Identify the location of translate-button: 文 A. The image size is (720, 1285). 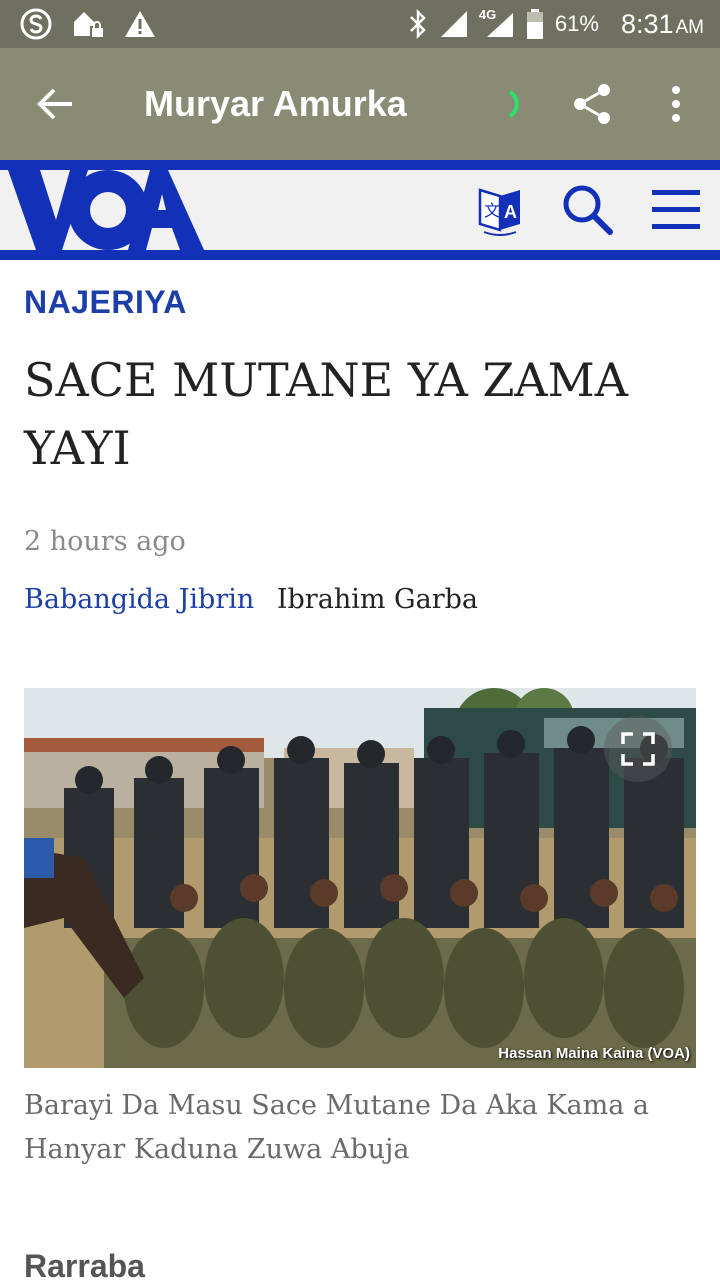
(500, 210).